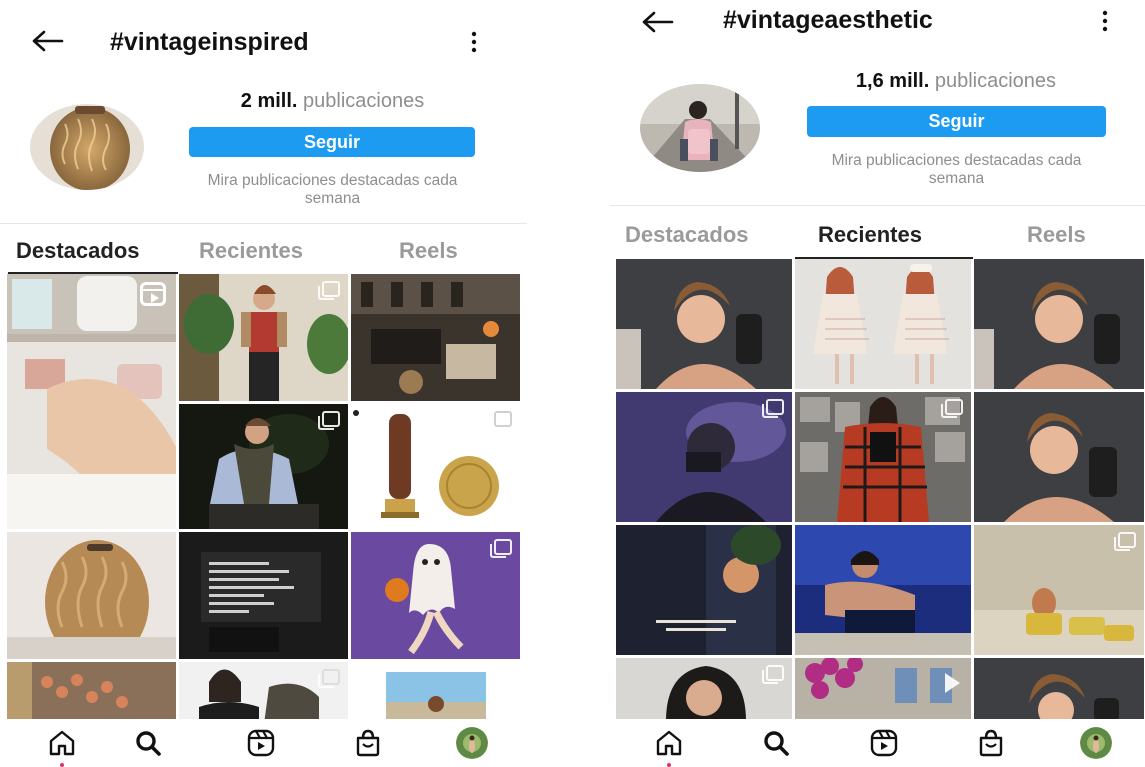  I want to click on post-count: 2 mill. publicaciones, so click(332, 101).